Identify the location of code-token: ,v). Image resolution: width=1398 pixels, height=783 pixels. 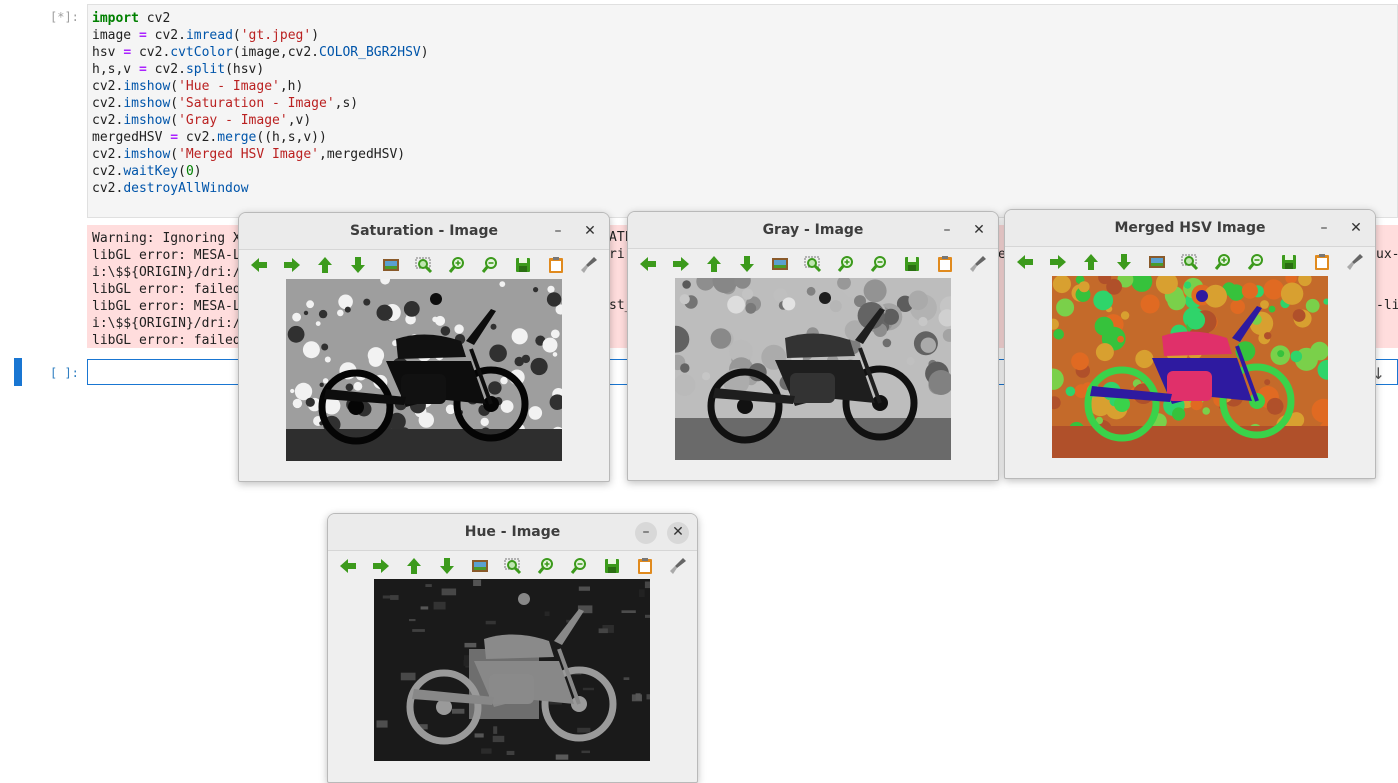
(299, 120).